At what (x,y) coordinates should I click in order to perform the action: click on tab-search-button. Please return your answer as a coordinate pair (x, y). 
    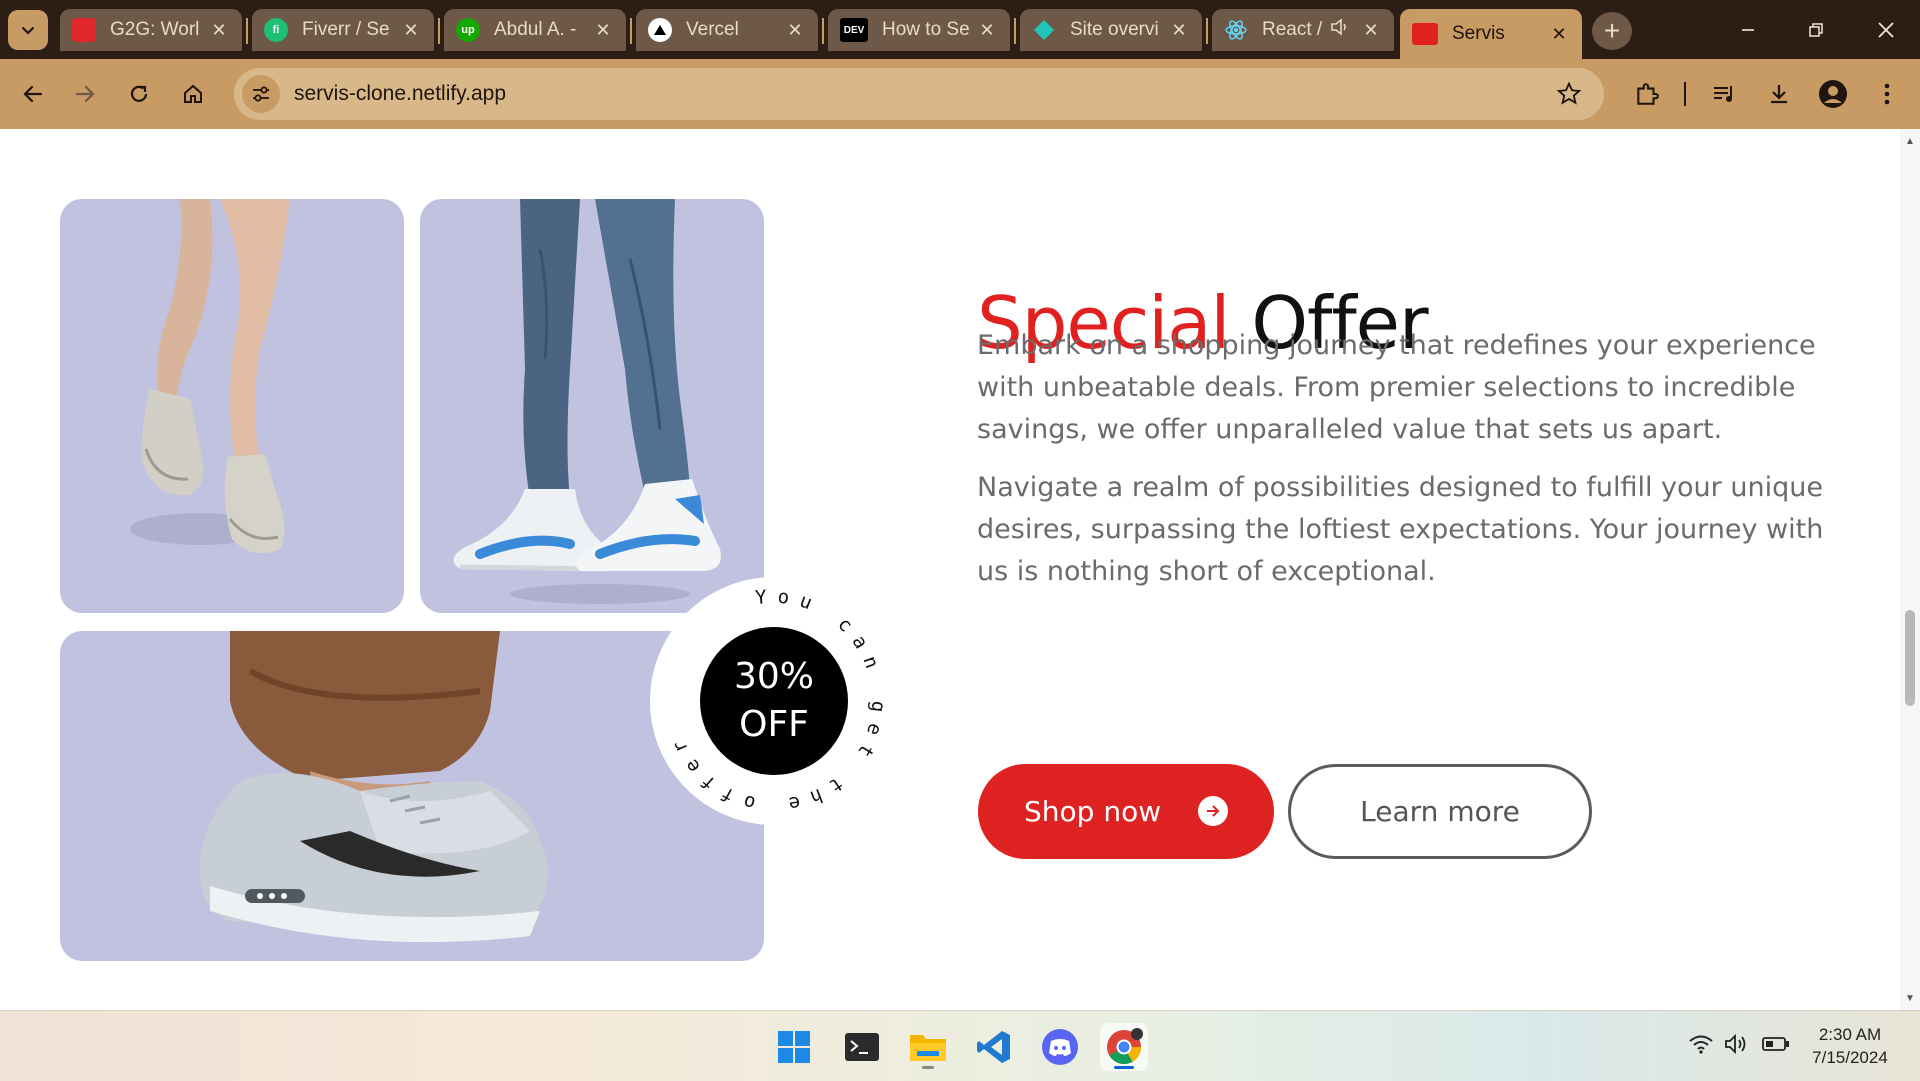
    Looking at the image, I should click on (28, 30).